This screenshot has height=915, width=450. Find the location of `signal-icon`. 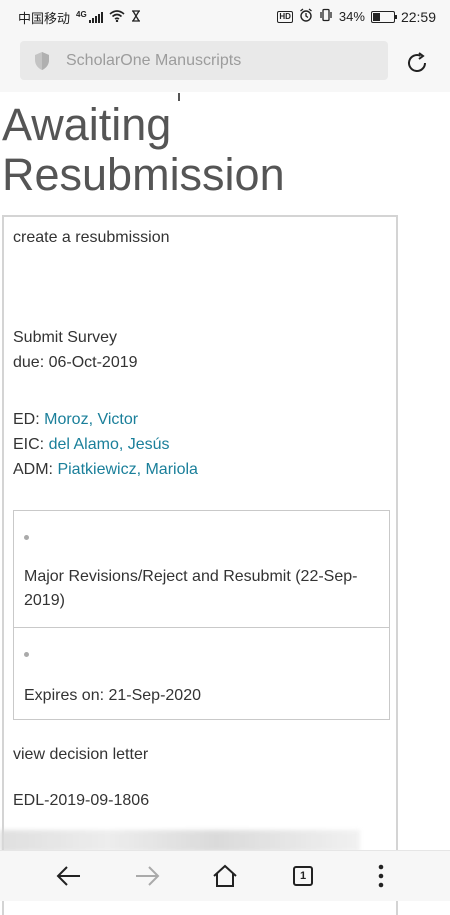

signal-icon is located at coordinates (95, 17).